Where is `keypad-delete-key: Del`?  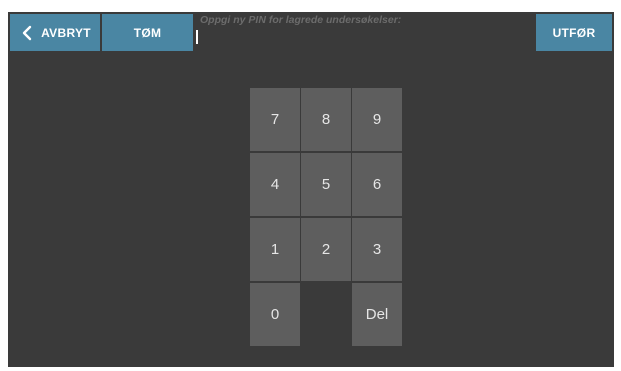 keypad-delete-key: Del is located at coordinates (377, 314).